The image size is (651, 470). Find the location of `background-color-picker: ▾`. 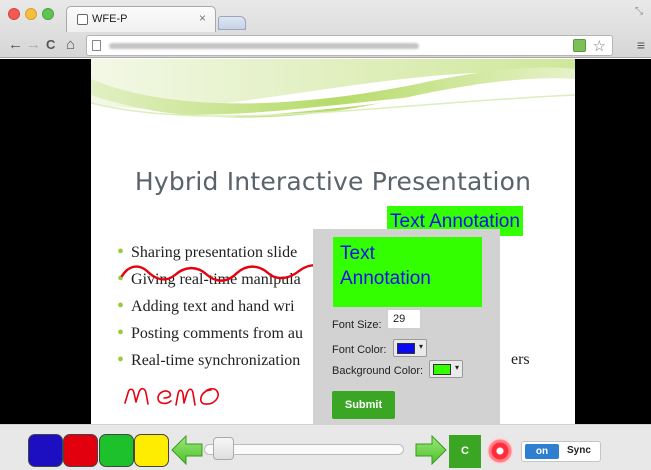

background-color-picker: ▾ is located at coordinates (446, 369).